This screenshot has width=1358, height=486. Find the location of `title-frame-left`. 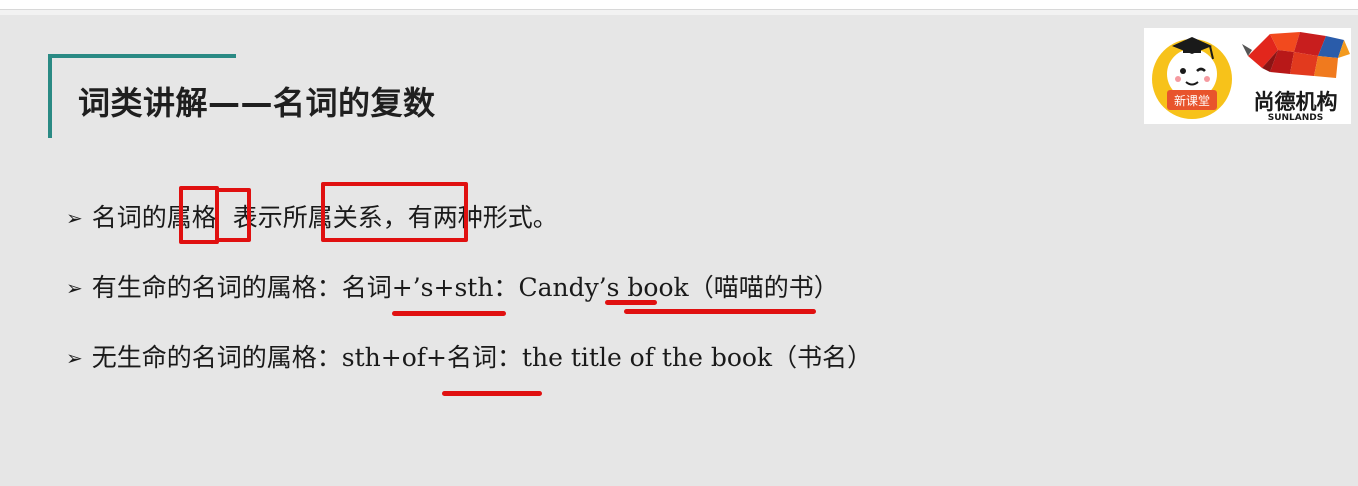

title-frame-left is located at coordinates (50, 96).